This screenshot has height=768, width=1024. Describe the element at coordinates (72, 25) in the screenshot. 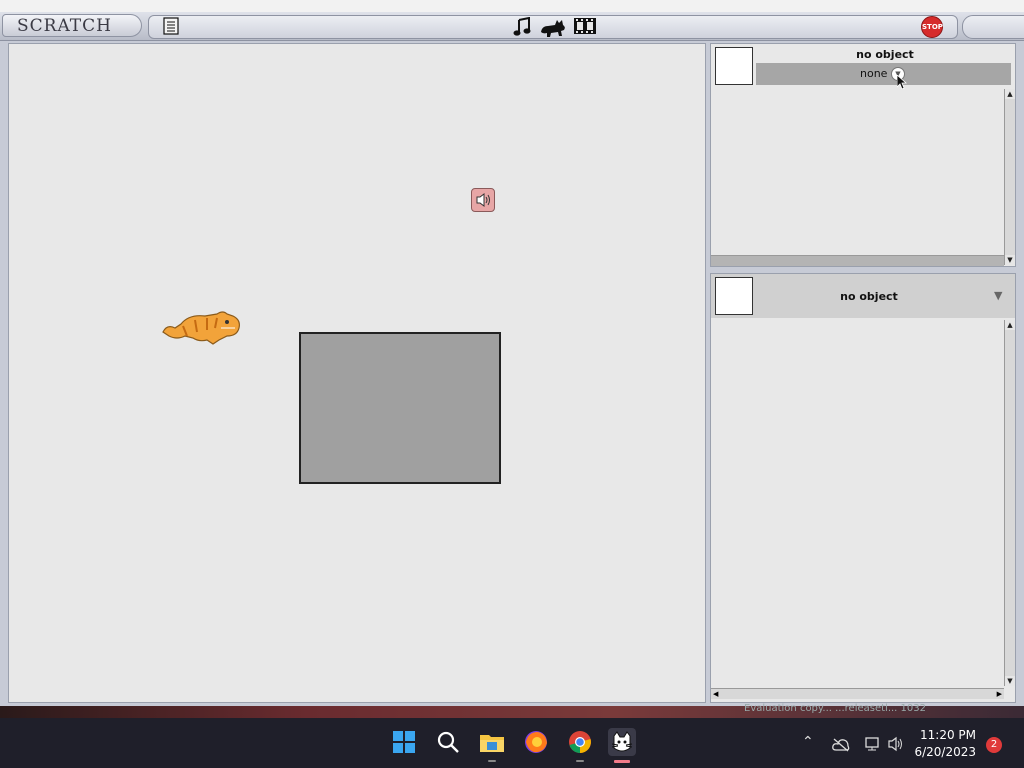

I see `scratch-logo: SCRATCH` at that location.